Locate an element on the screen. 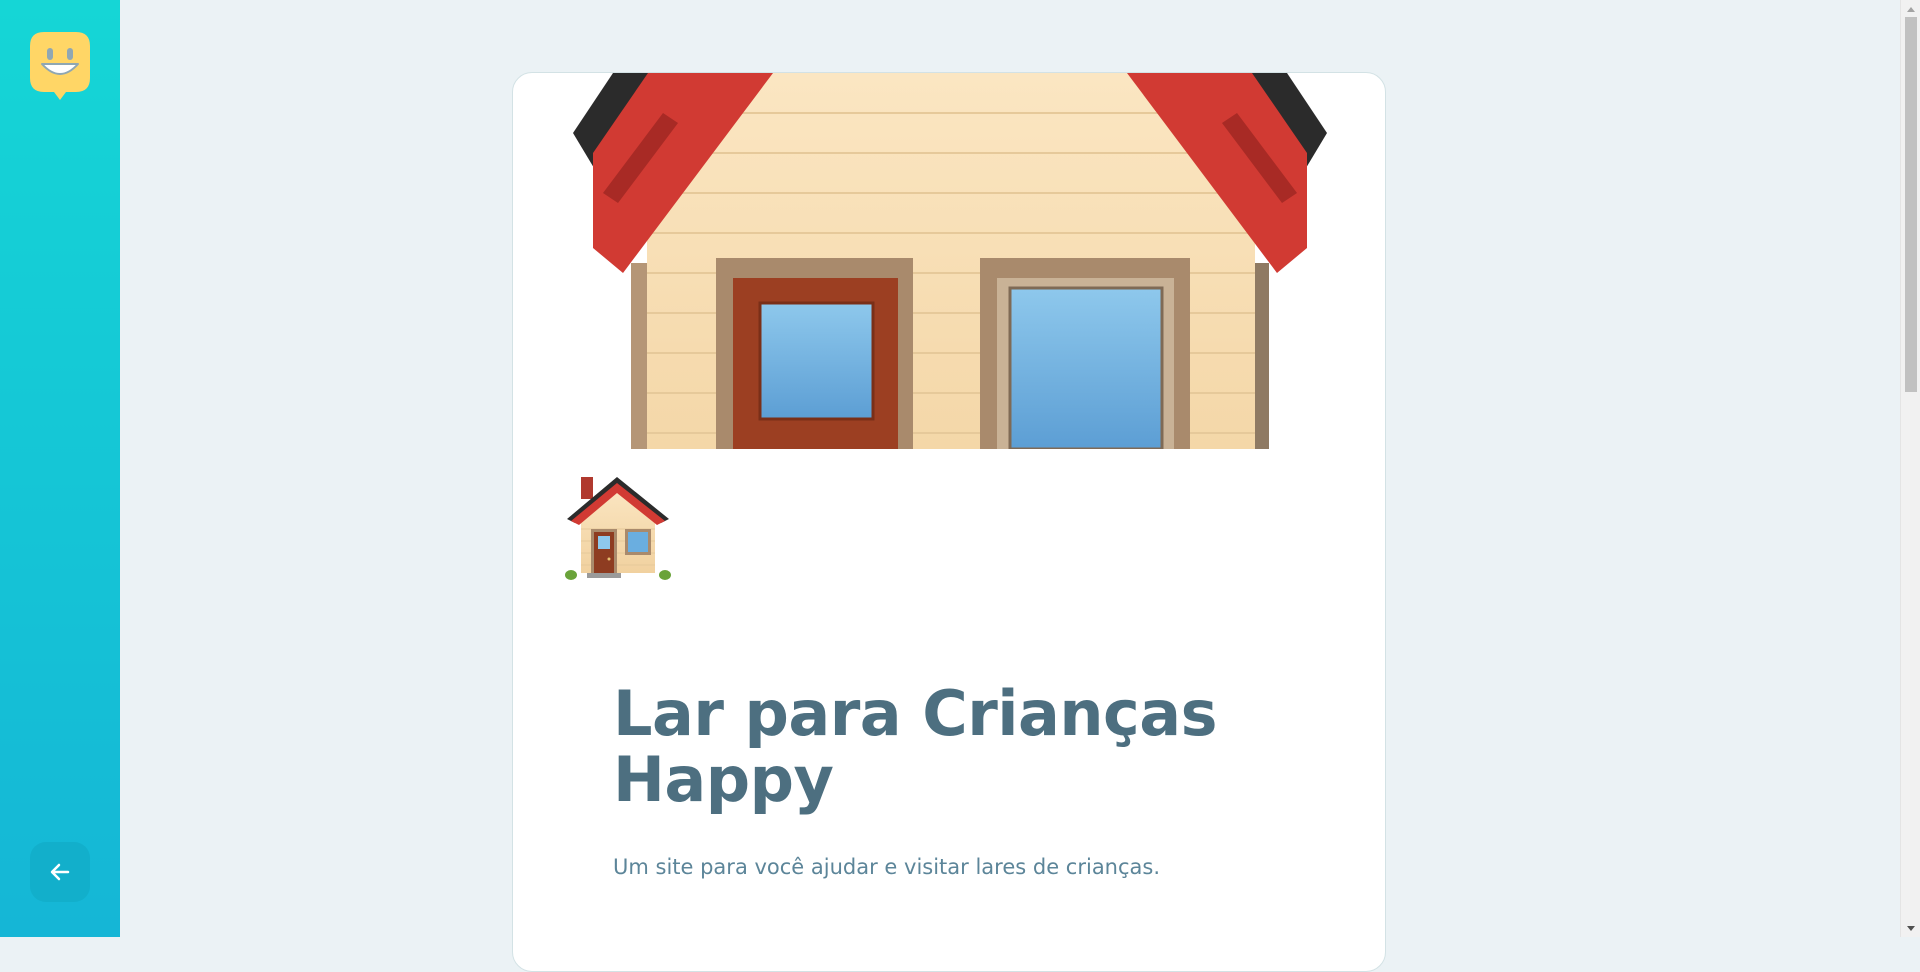 This screenshot has height=972, width=1920. scroll-up-arrow-icon is located at coordinates (1910, 8).